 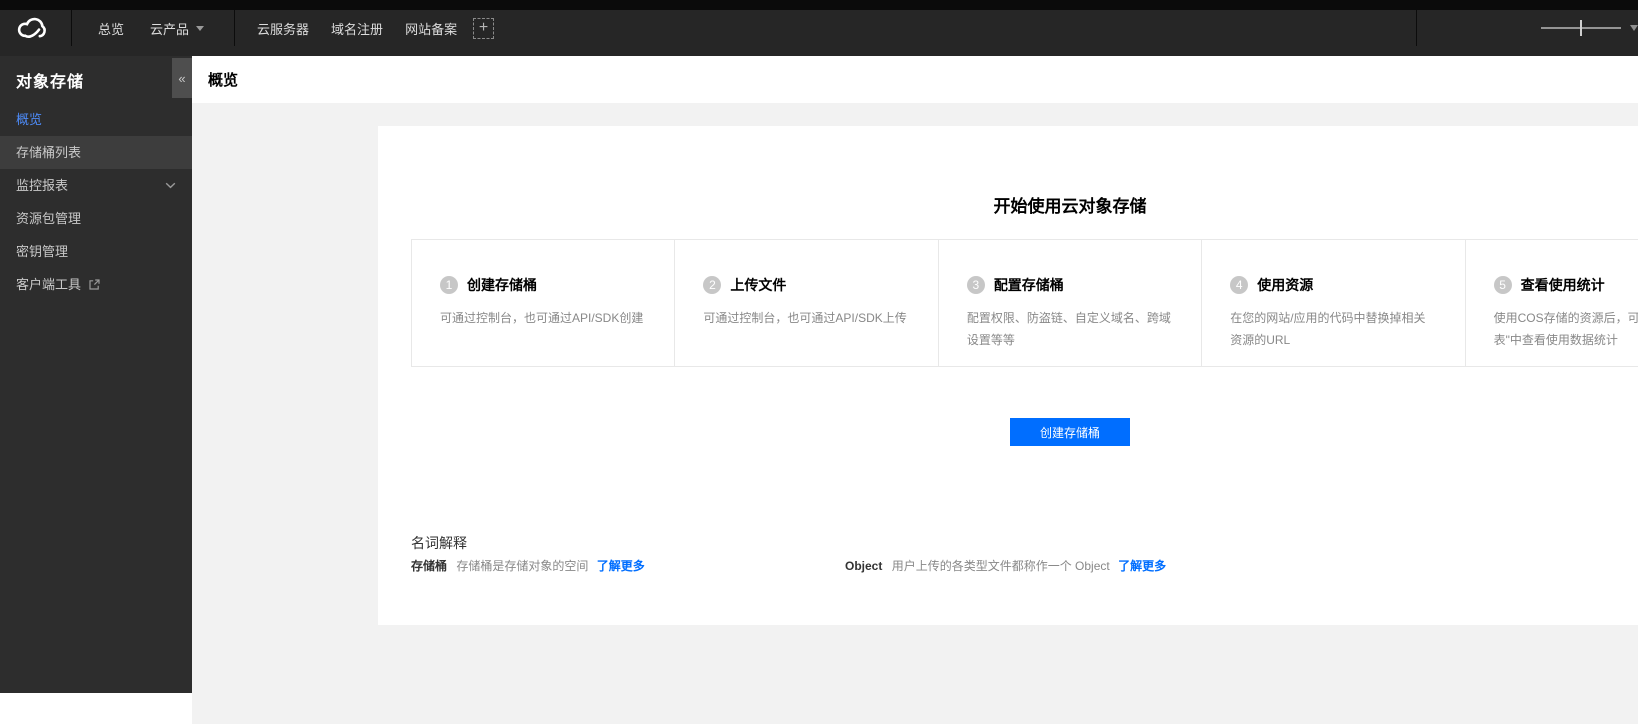 I want to click on nav-cloud-products-label: 云产品, so click(x=170, y=29).